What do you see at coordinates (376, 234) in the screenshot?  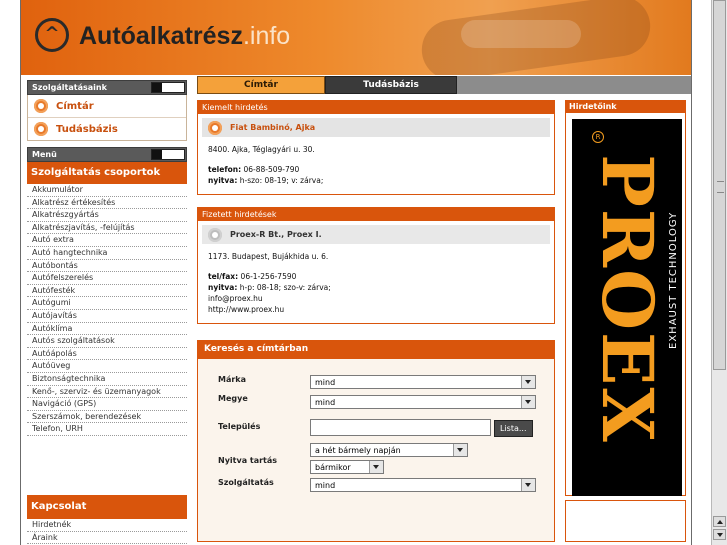 I see `paid-ad-title-bar: Proex-R Bt., Proex I.` at bounding box center [376, 234].